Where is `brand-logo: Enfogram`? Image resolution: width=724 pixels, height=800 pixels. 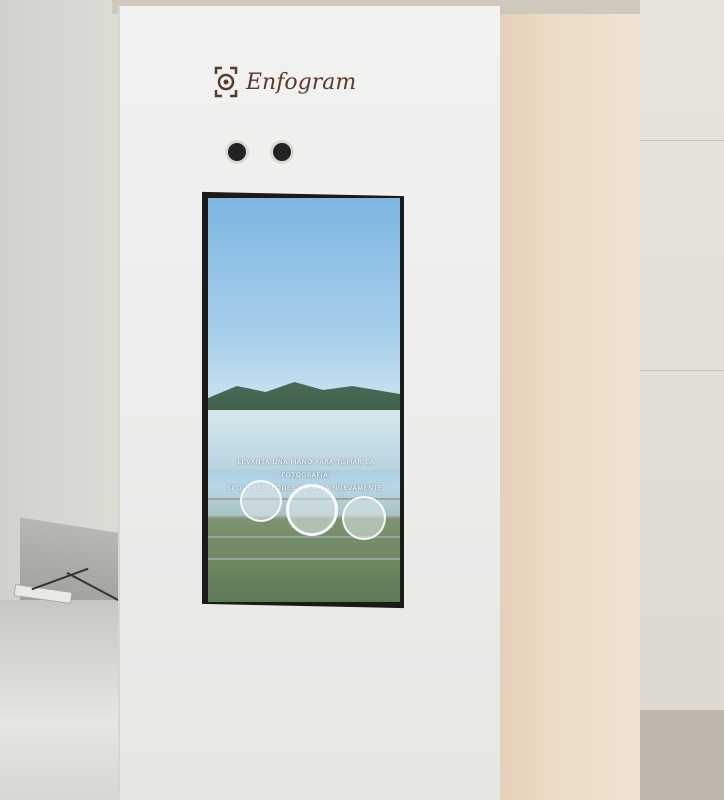 brand-logo: Enfogram is located at coordinates (284, 82).